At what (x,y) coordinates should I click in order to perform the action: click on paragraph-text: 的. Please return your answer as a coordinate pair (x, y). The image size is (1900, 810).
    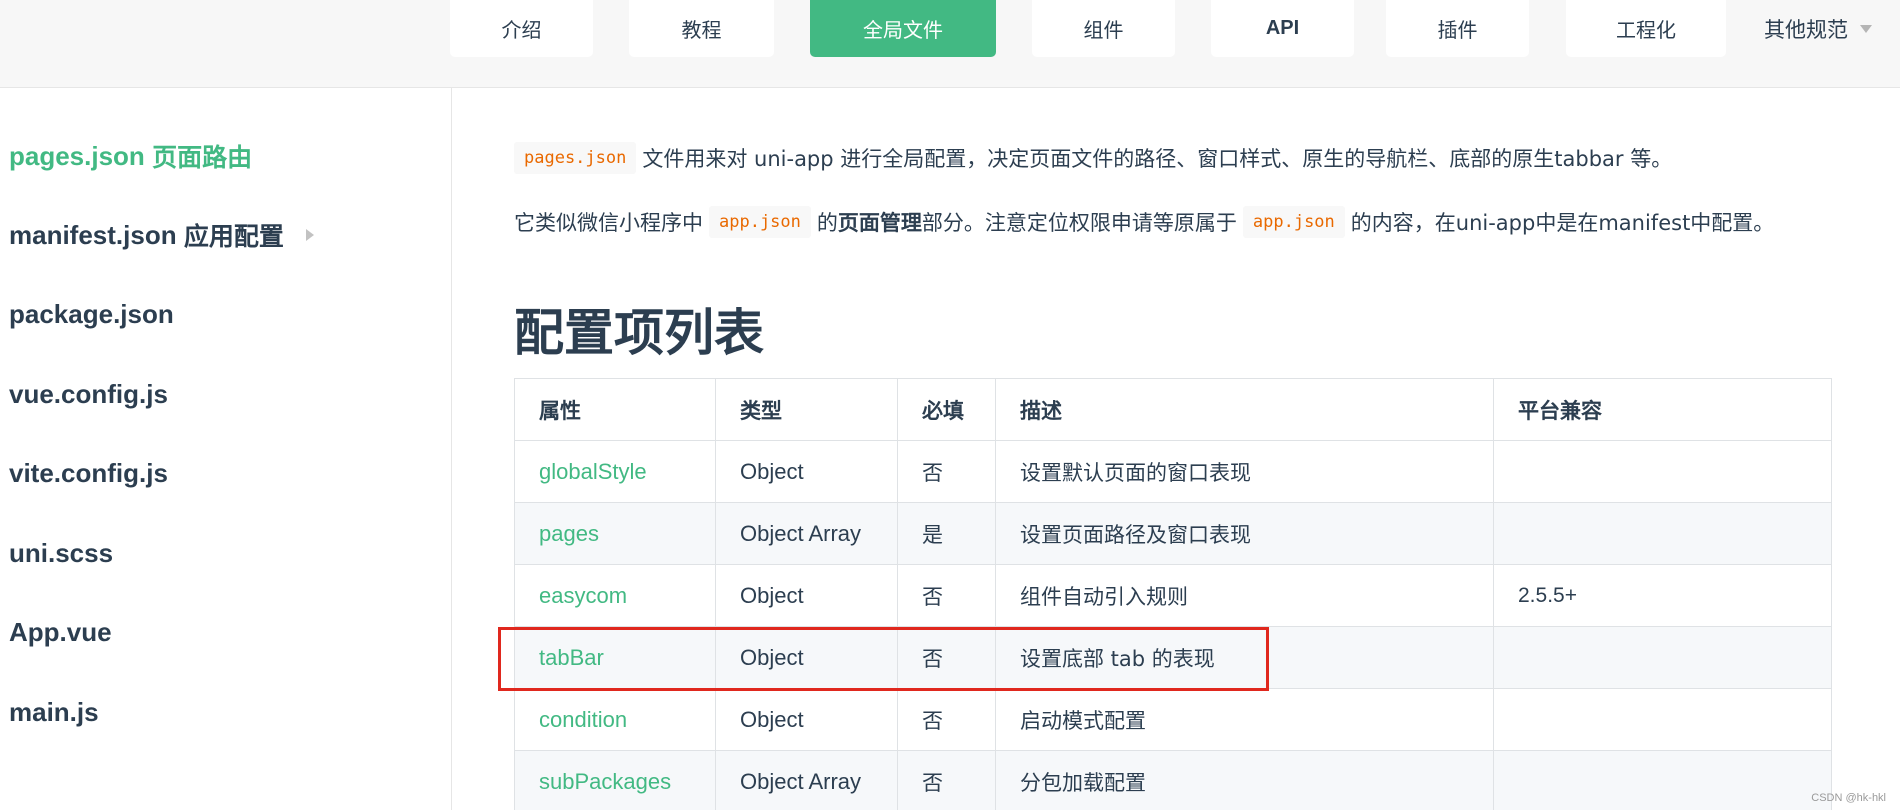
    Looking at the image, I should click on (827, 223).